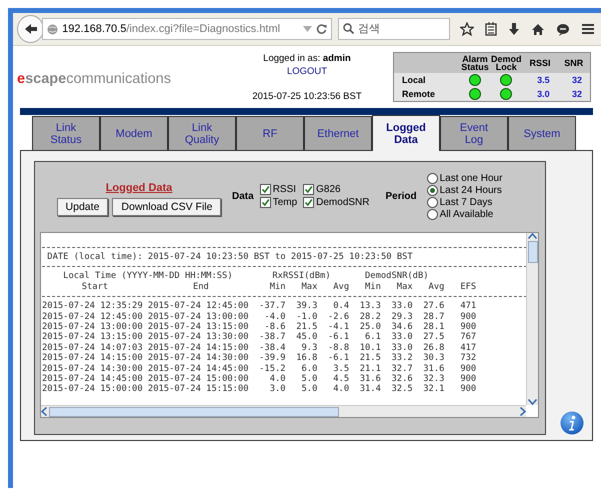  What do you see at coordinates (309, 287) in the screenshot?
I see `column-header: Max` at bounding box center [309, 287].